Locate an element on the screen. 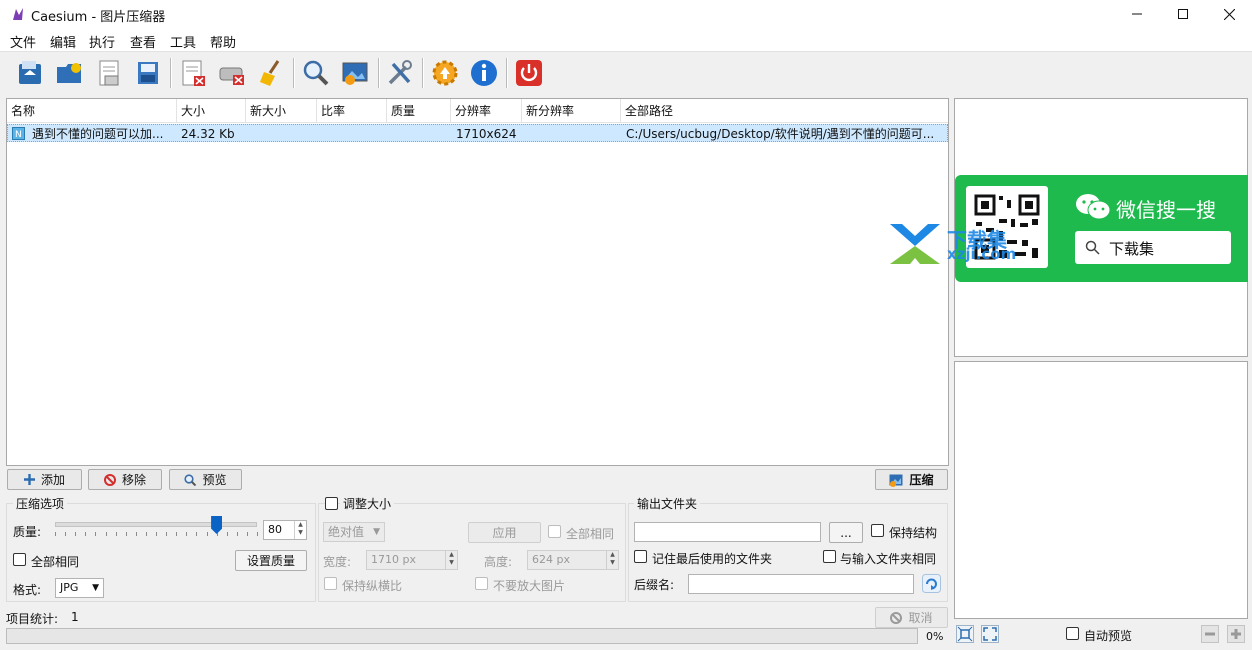 This screenshot has width=1252, height=650. menu-run: 执行 is located at coordinates (102, 41).